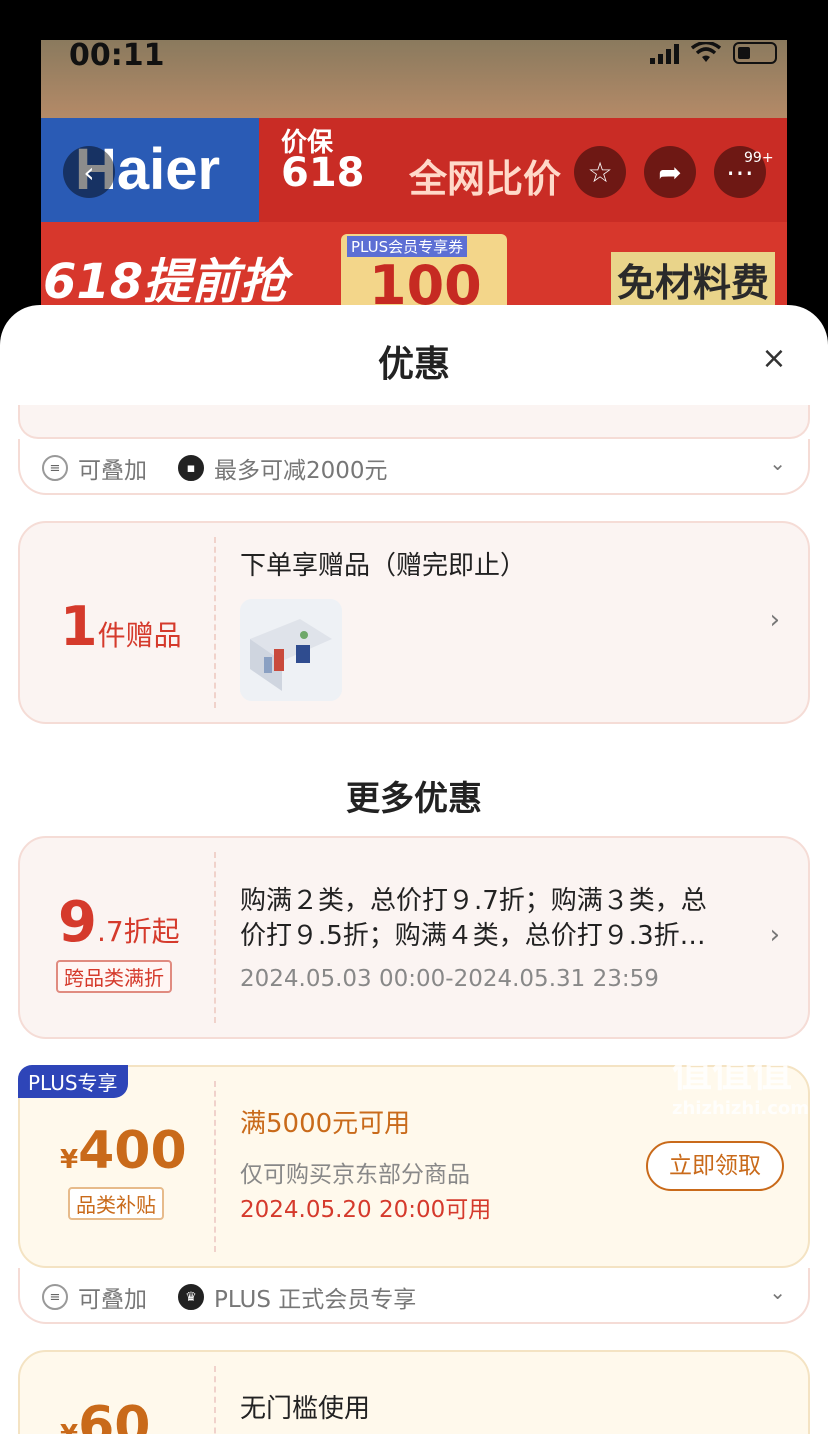 The image size is (828, 1434). Describe the element at coordinates (693, 279) in the screenshot. I see `free-material-text: 免材料费` at that location.